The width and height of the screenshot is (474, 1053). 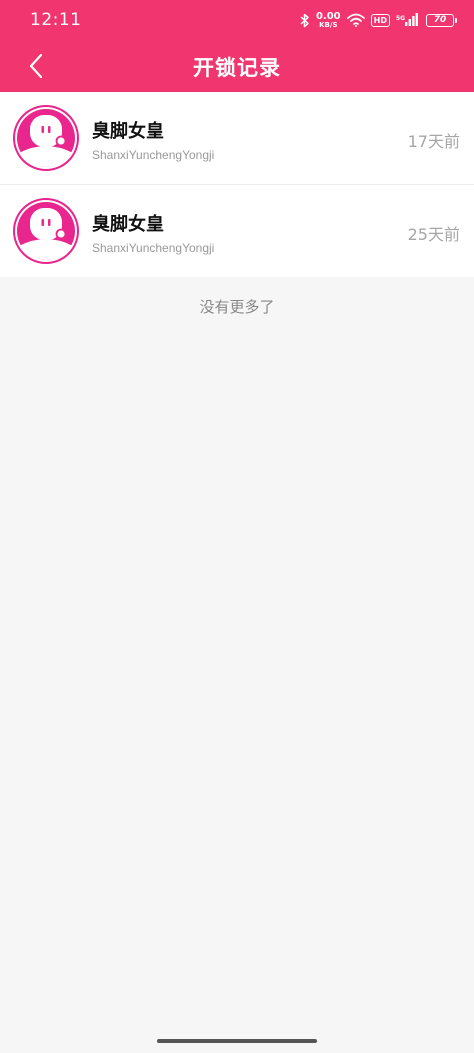 What do you see at coordinates (237, 20) in the screenshot?
I see `status-bar: 12:11 0.00 KB/S HD 5G 70` at bounding box center [237, 20].